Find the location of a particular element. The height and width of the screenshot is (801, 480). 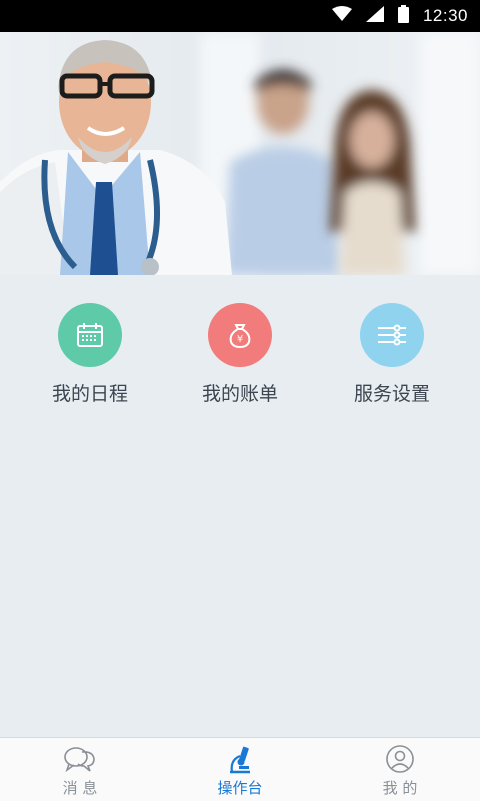

service-settings-label: 服务设置 is located at coordinates (391, 394).